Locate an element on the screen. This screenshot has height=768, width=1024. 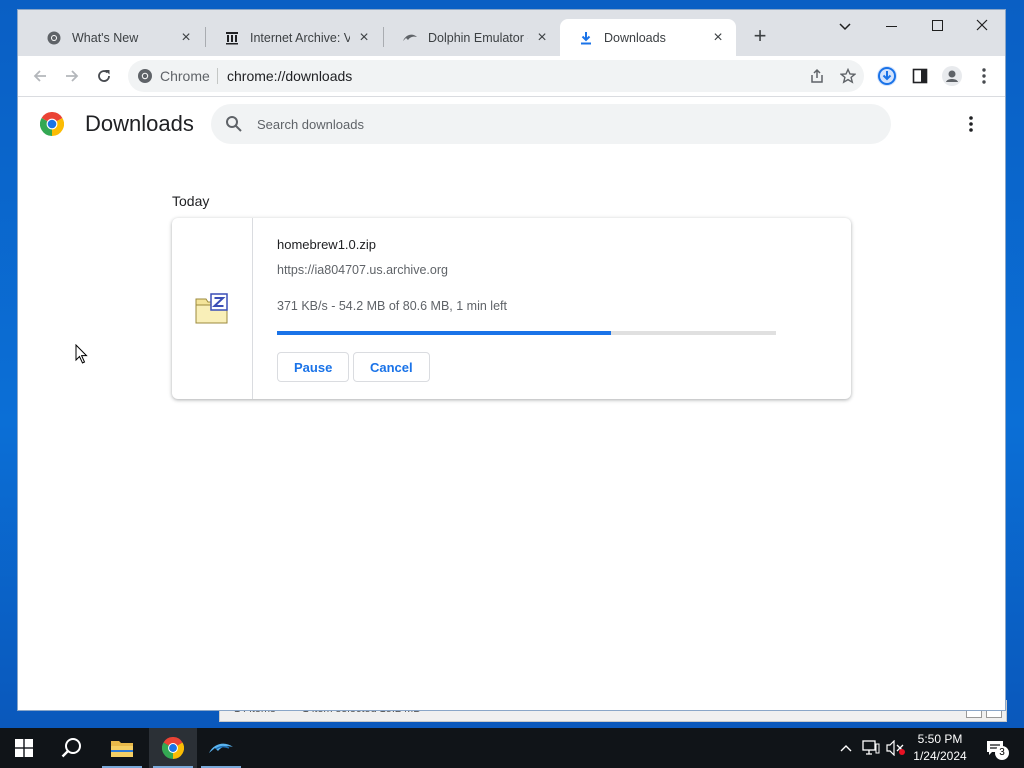
reload-icon is located at coordinates (104, 76).